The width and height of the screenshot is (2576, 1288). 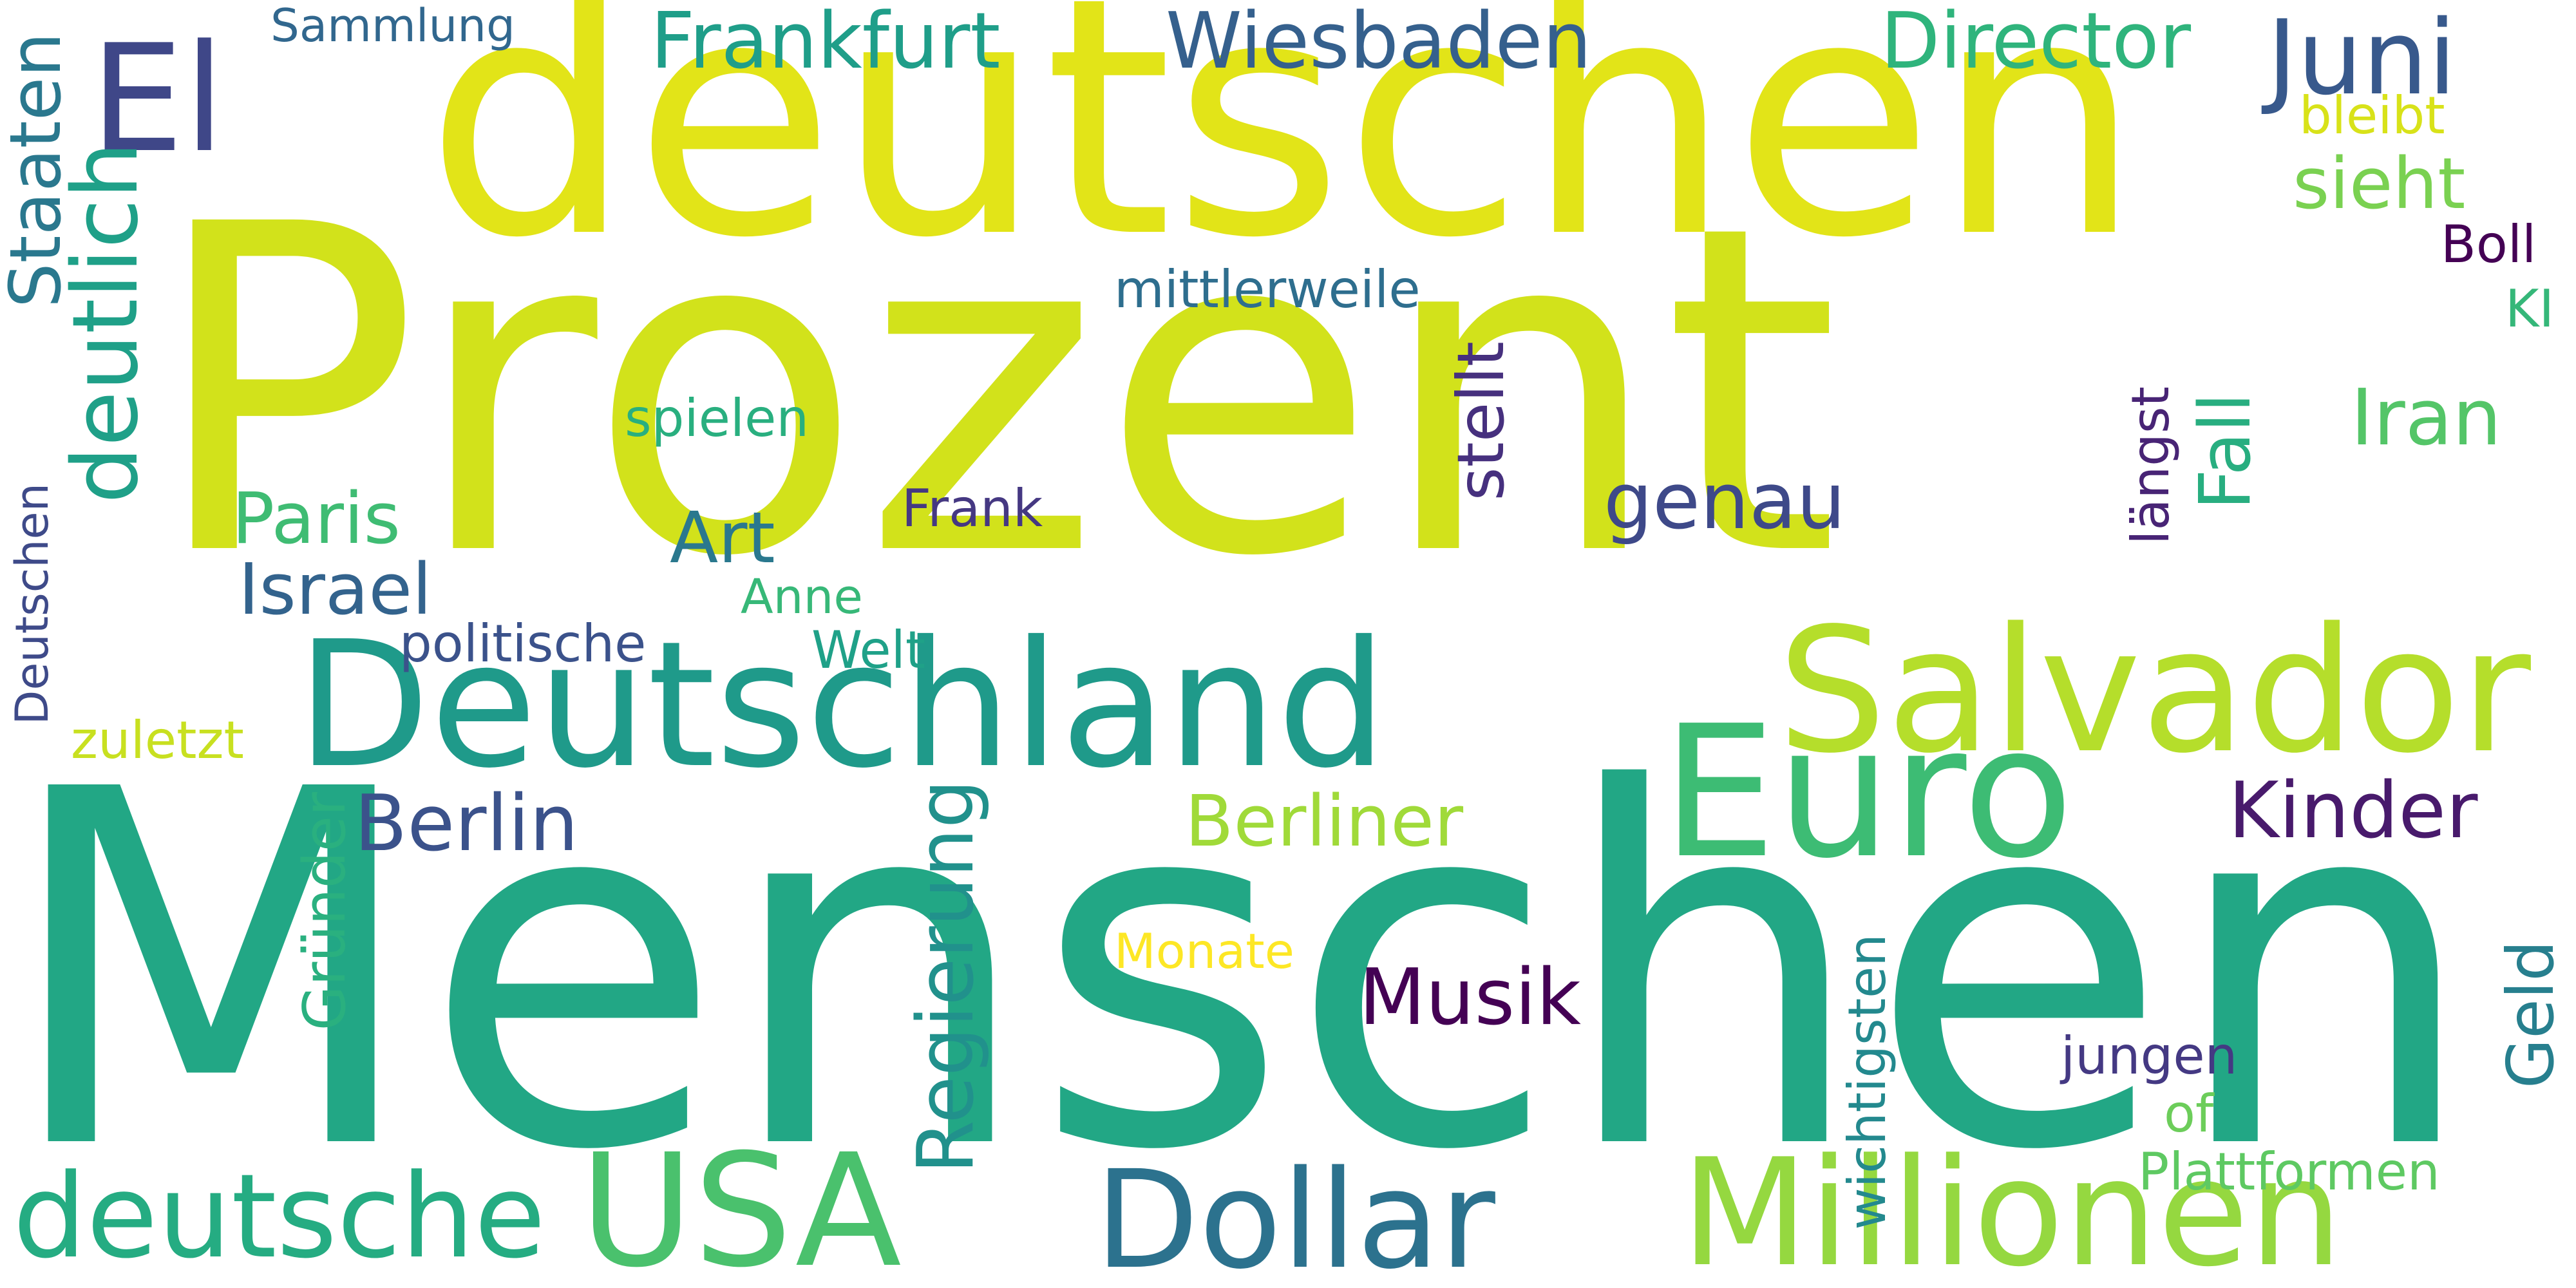 What do you see at coordinates (2530, 1014) in the screenshot?
I see `word-geld: Geld` at bounding box center [2530, 1014].